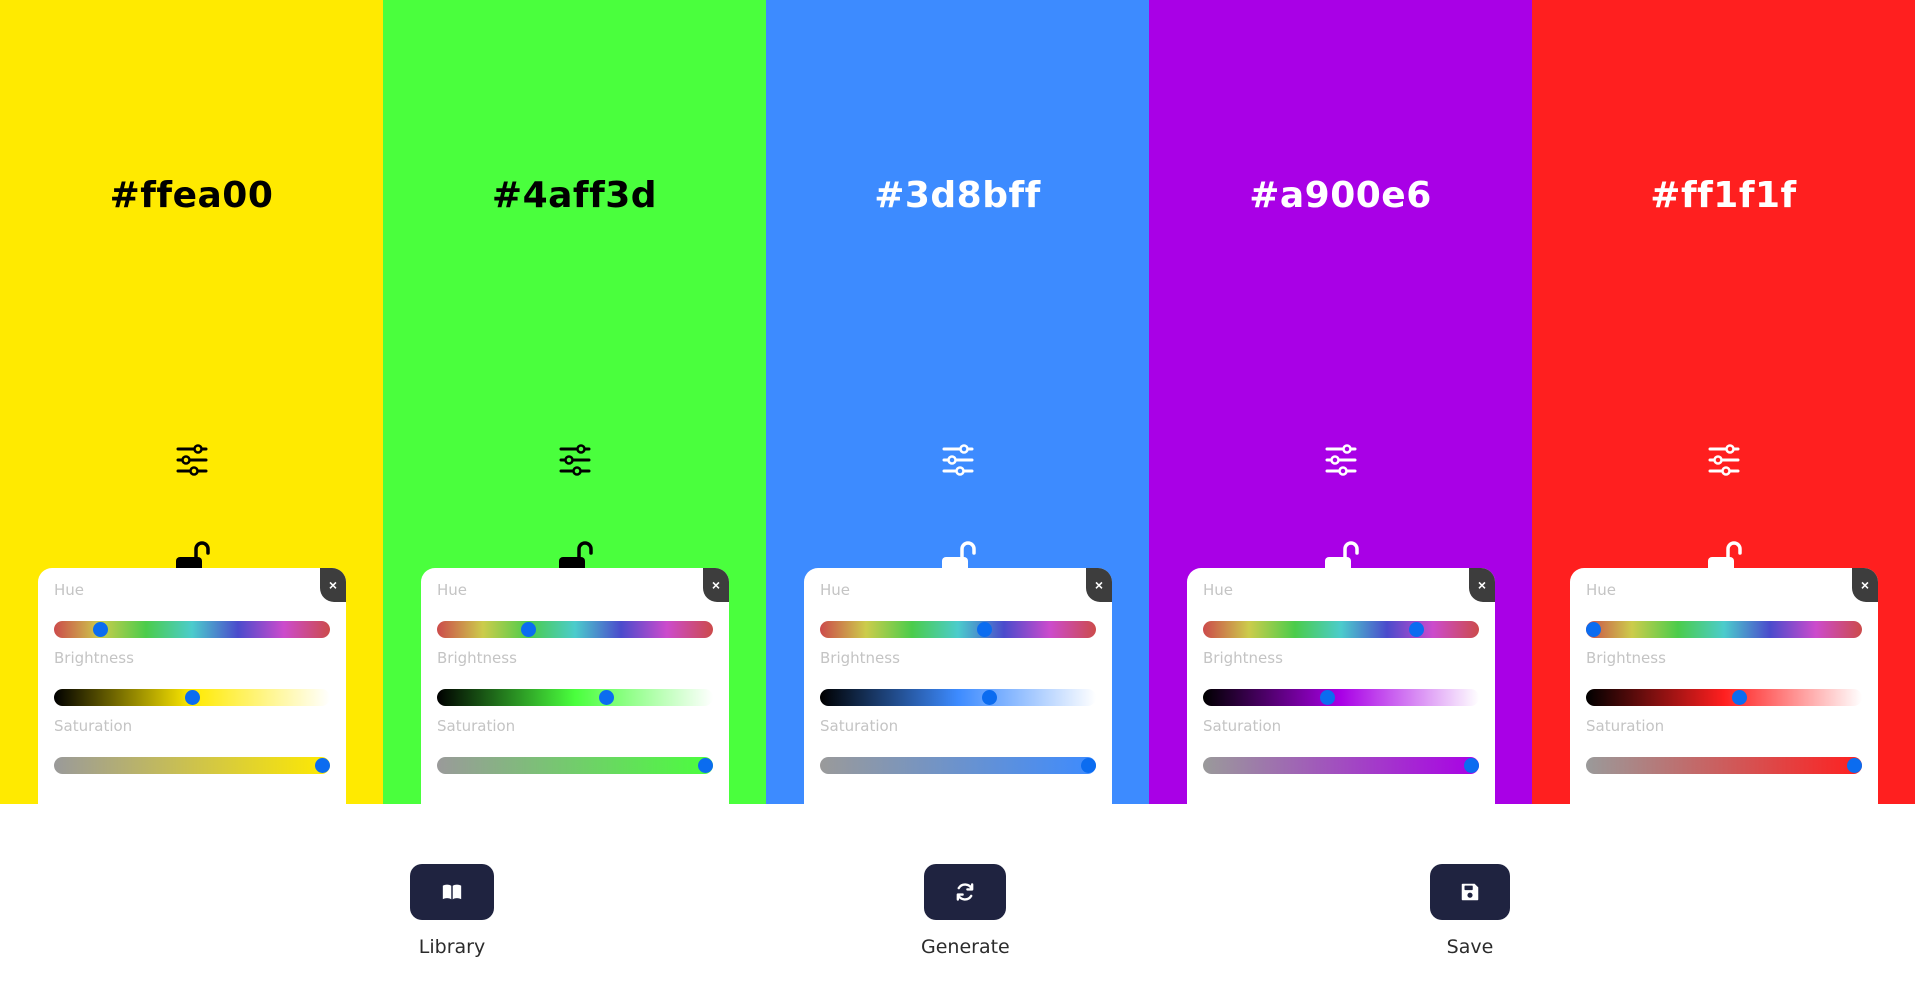  I want to click on save-button, so click(1470, 892).